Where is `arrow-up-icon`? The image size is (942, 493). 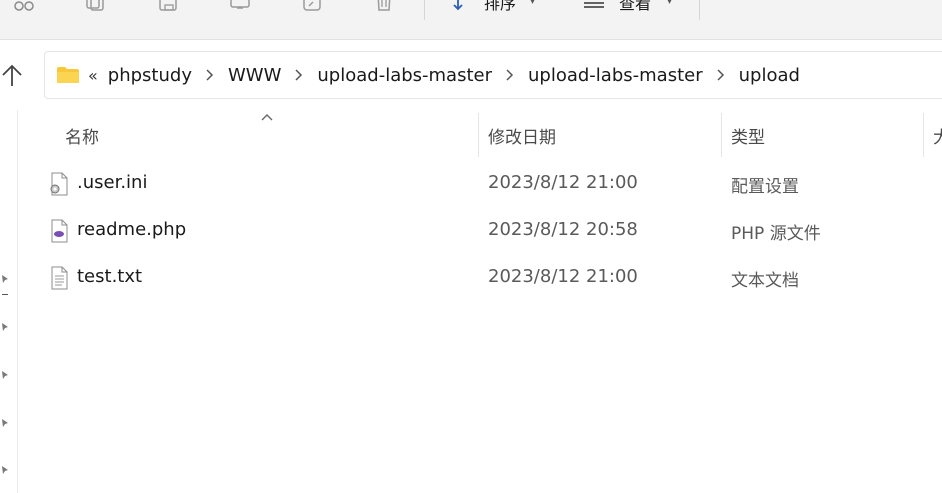
arrow-up-icon is located at coordinates (12, 76).